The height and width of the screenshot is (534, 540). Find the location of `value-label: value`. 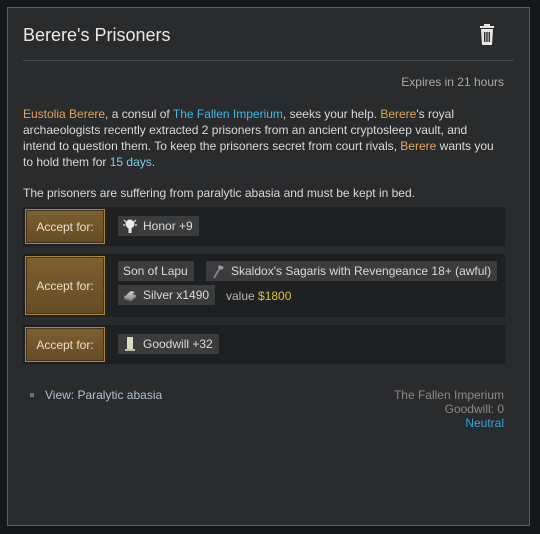

value-label: value is located at coordinates (240, 296).